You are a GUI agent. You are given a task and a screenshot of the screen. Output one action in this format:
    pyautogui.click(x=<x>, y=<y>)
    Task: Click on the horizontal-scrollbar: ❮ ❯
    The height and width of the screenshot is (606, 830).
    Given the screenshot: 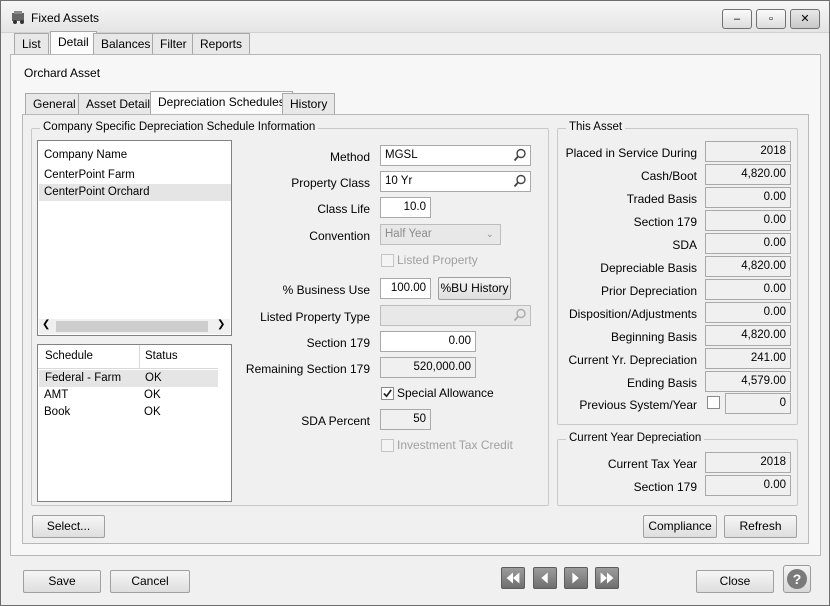 What is the action you would take?
    pyautogui.click(x=134, y=326)
    